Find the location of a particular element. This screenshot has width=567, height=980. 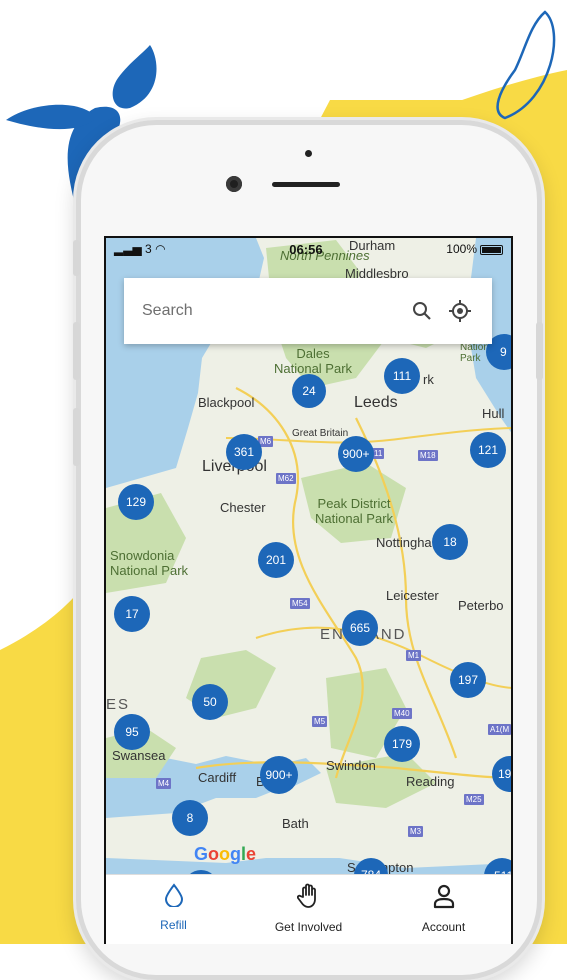

map-label-swindon: Swindon is located at coordinates (351, 765).